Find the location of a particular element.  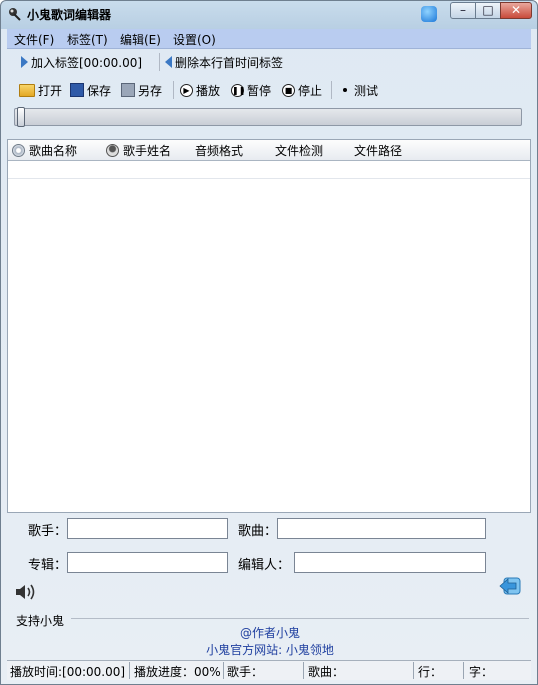

website-link: 小鬼官方网站: 小鬼领地 is located at coordinates (269, 649).